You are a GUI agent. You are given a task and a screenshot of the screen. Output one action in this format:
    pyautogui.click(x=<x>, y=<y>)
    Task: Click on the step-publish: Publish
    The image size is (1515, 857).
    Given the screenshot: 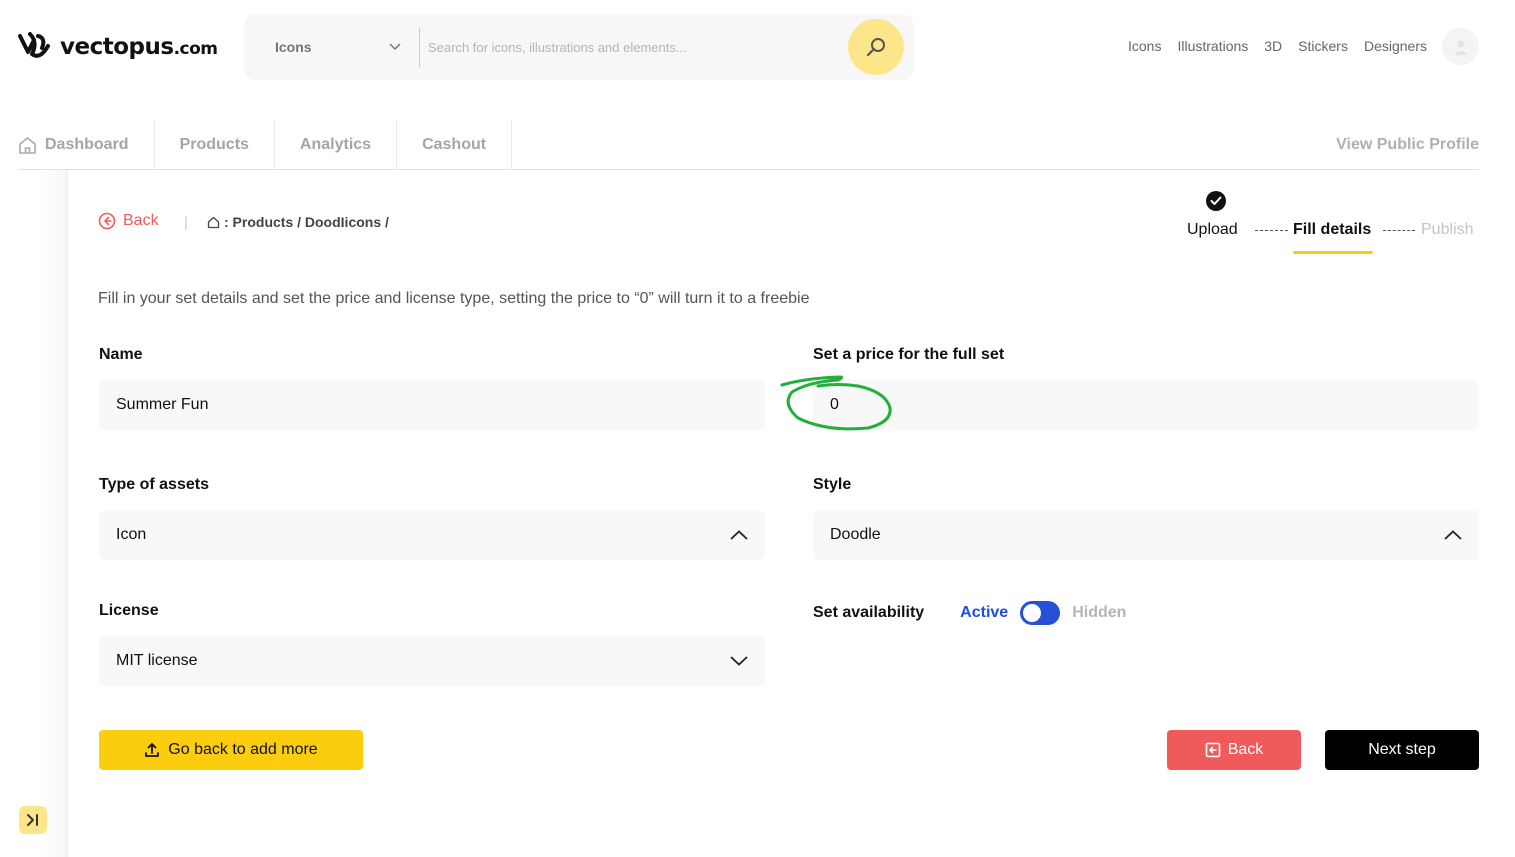 What is the action you would take?
    pyautogui.click(x=1447, y=229)
    